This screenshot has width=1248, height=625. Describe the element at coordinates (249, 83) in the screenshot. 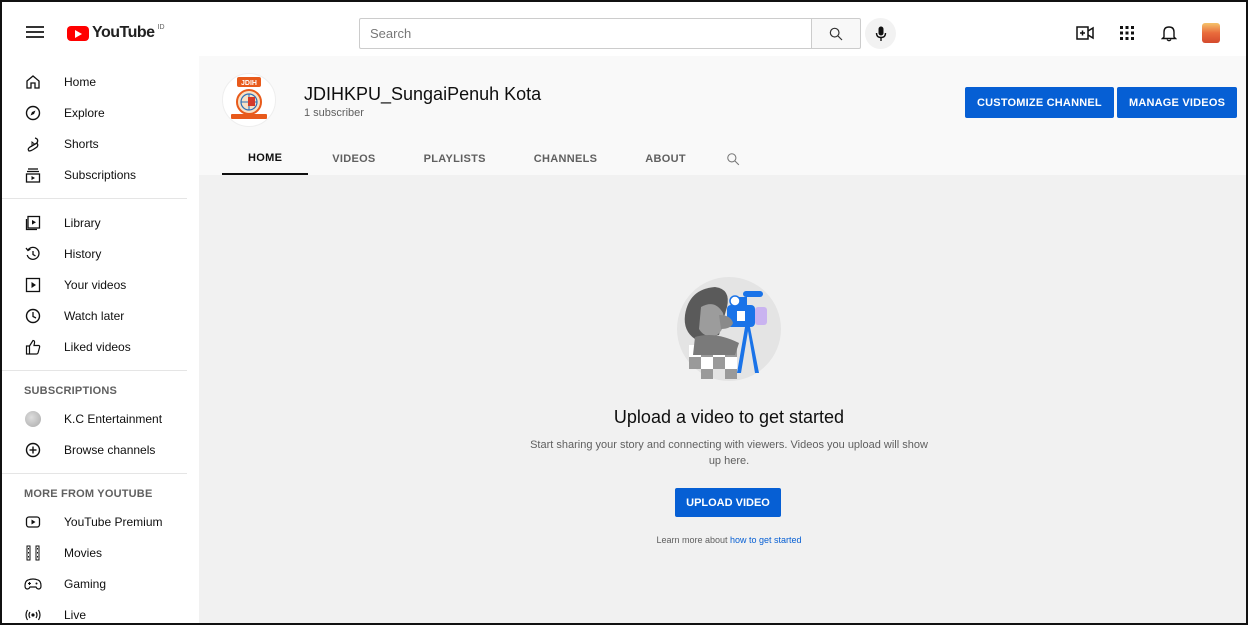

I see `avatar-text: JDIH` at that location.